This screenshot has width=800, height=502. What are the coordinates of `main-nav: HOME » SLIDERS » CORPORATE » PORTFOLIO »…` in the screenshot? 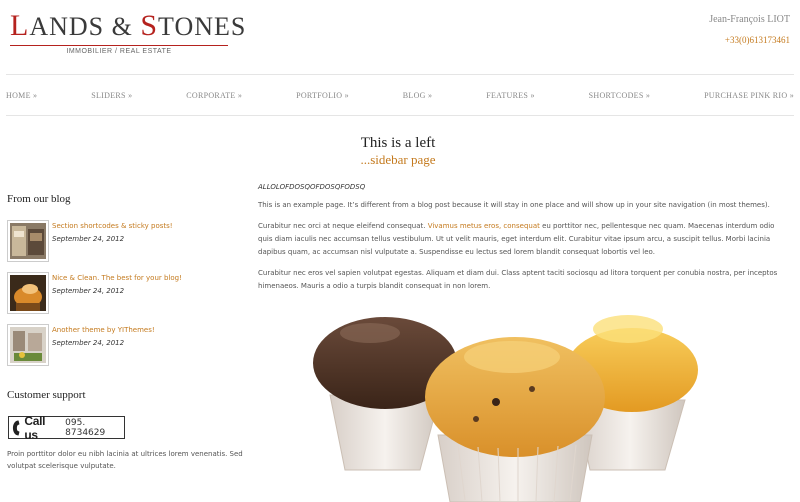 It's located at (400, 95).